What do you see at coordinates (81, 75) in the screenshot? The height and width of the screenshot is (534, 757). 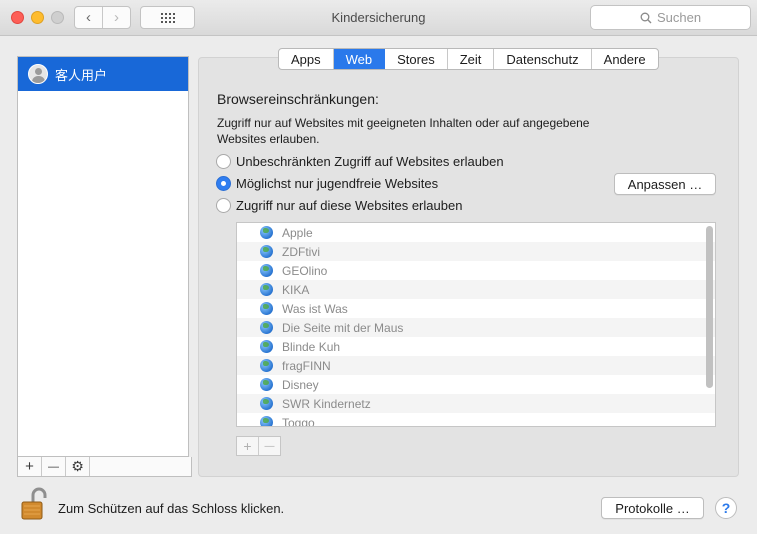 I see `user-name: 客人用户` at bounding box center [81, 75].